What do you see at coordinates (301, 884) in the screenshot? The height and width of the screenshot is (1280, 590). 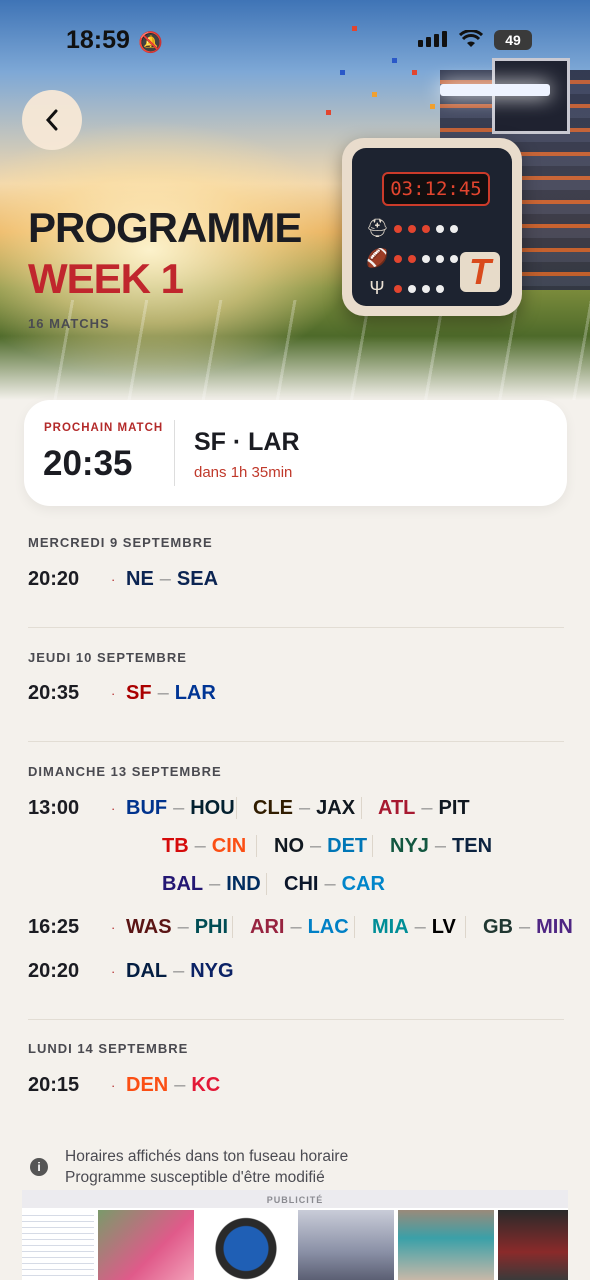 I see `home-team: CHI` at bounding box center [301, 884].